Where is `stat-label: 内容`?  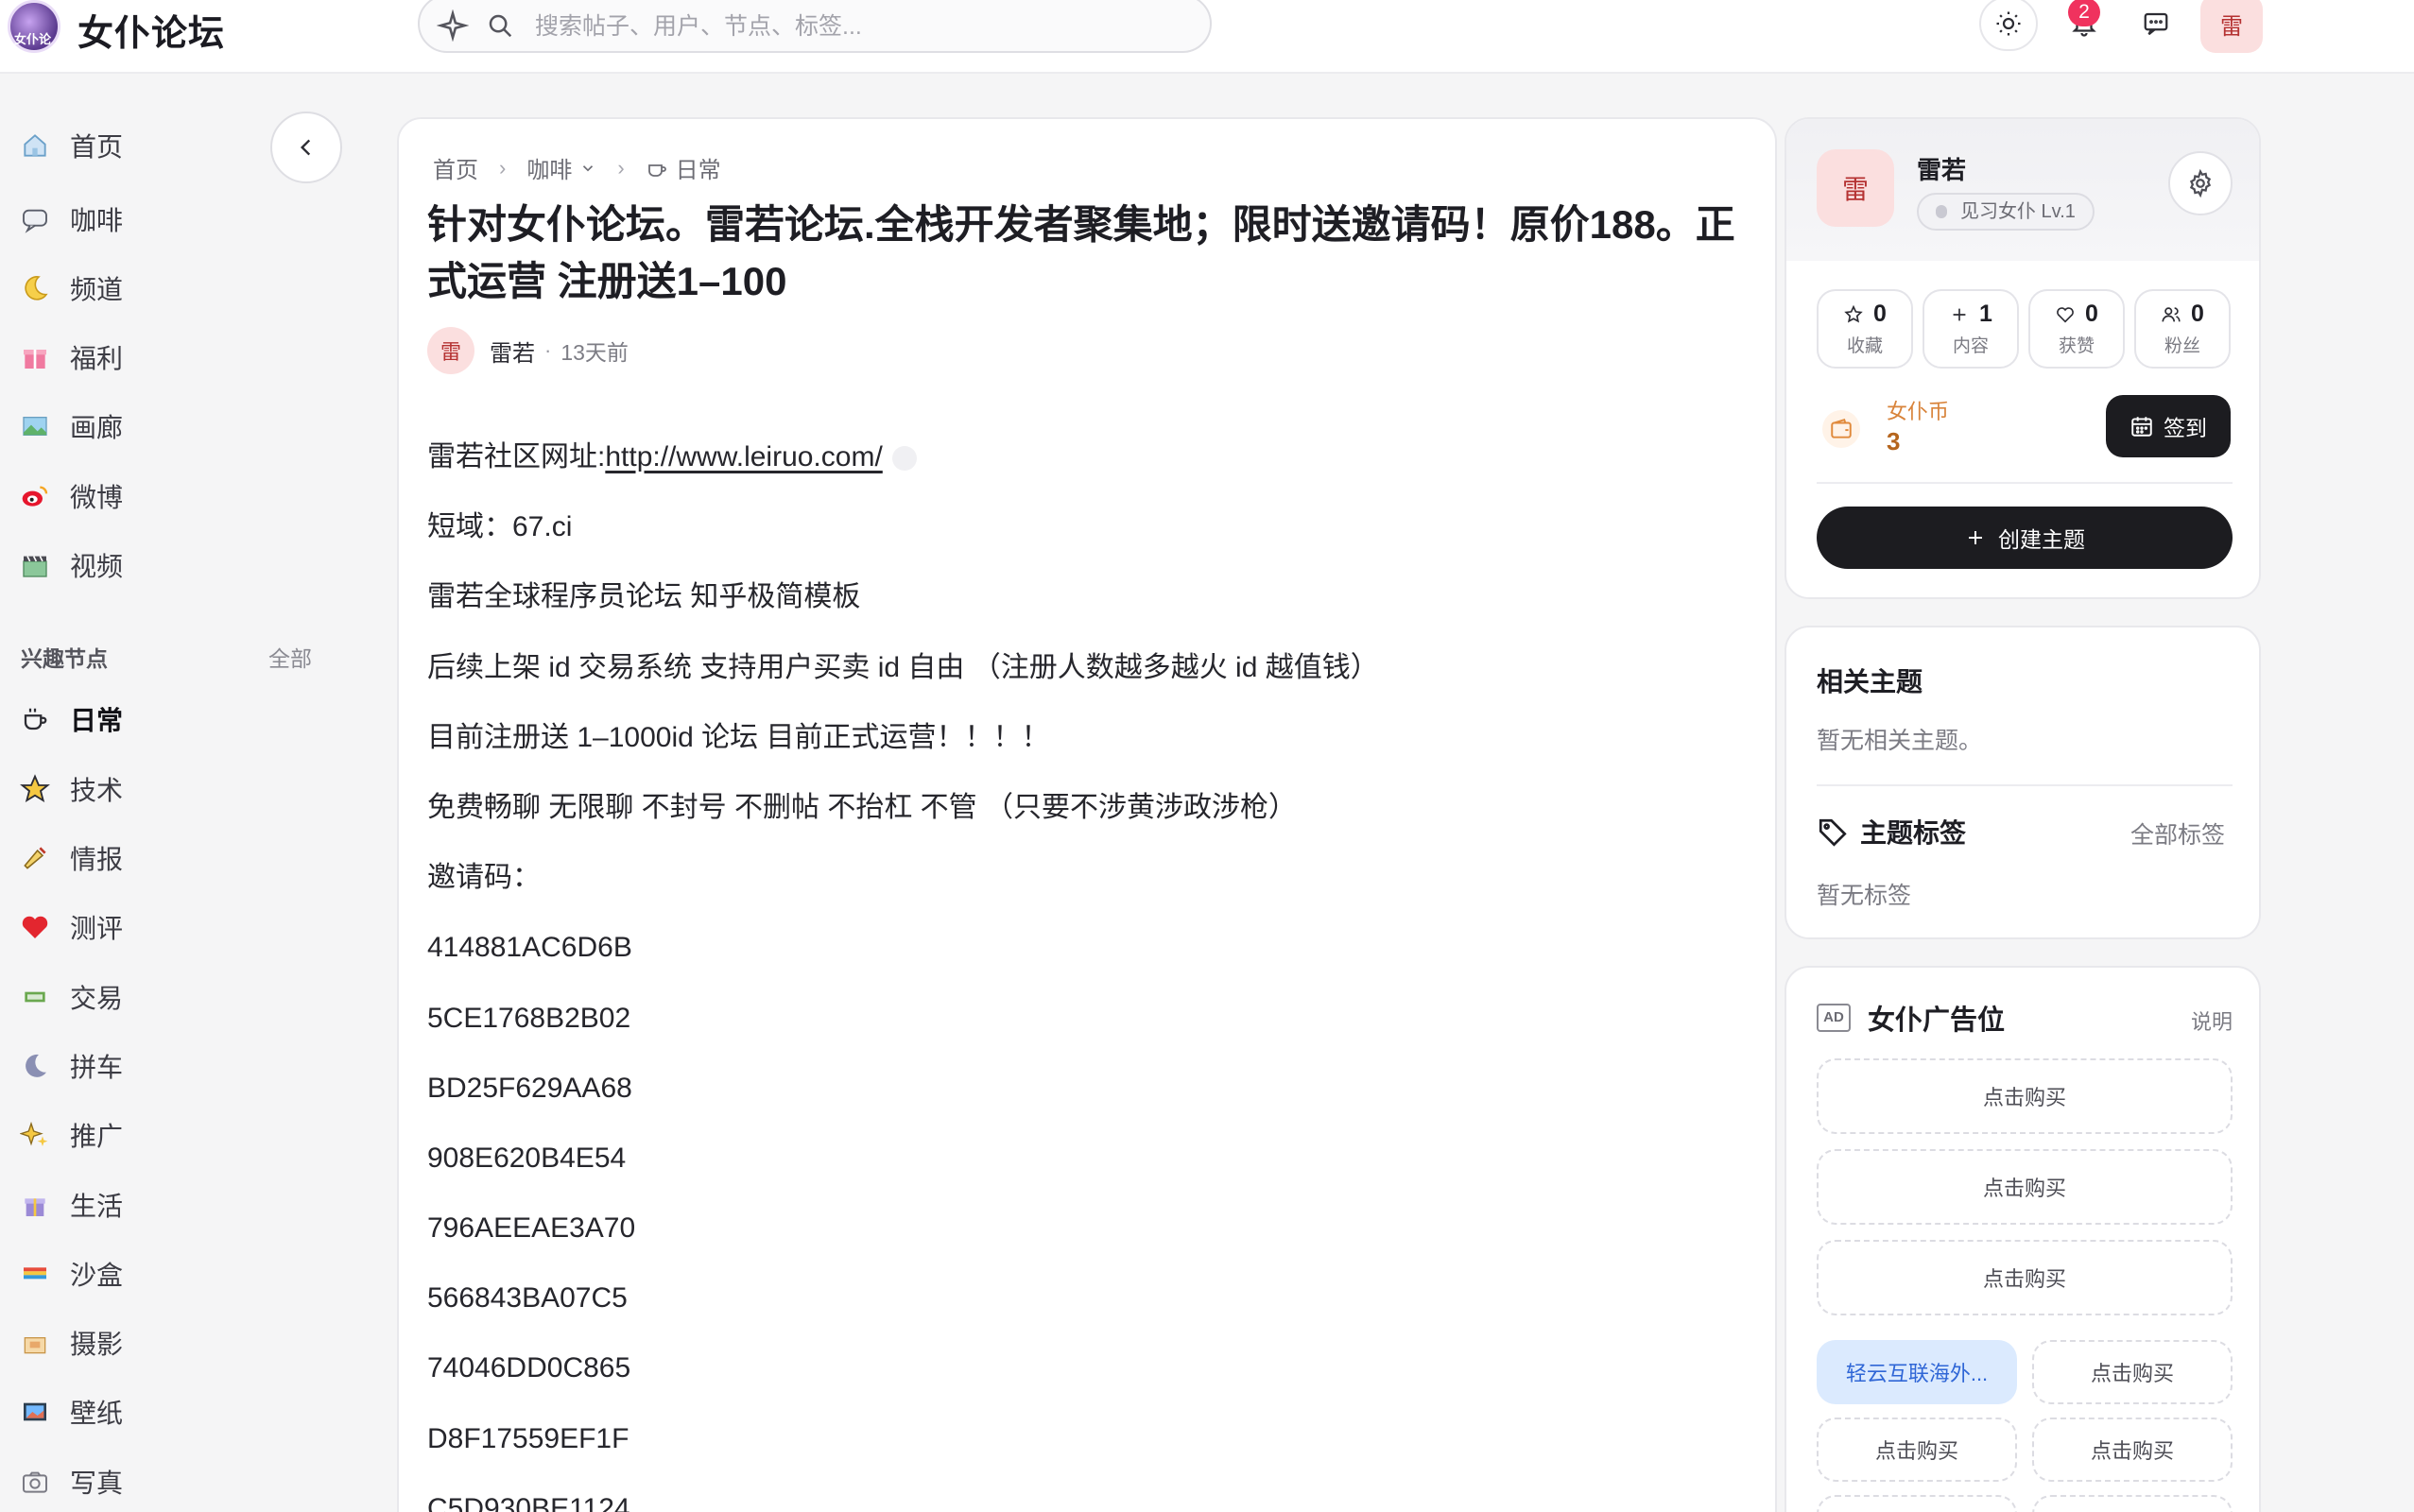 stat-label: 内容 is located at coordinates (1970, 346).